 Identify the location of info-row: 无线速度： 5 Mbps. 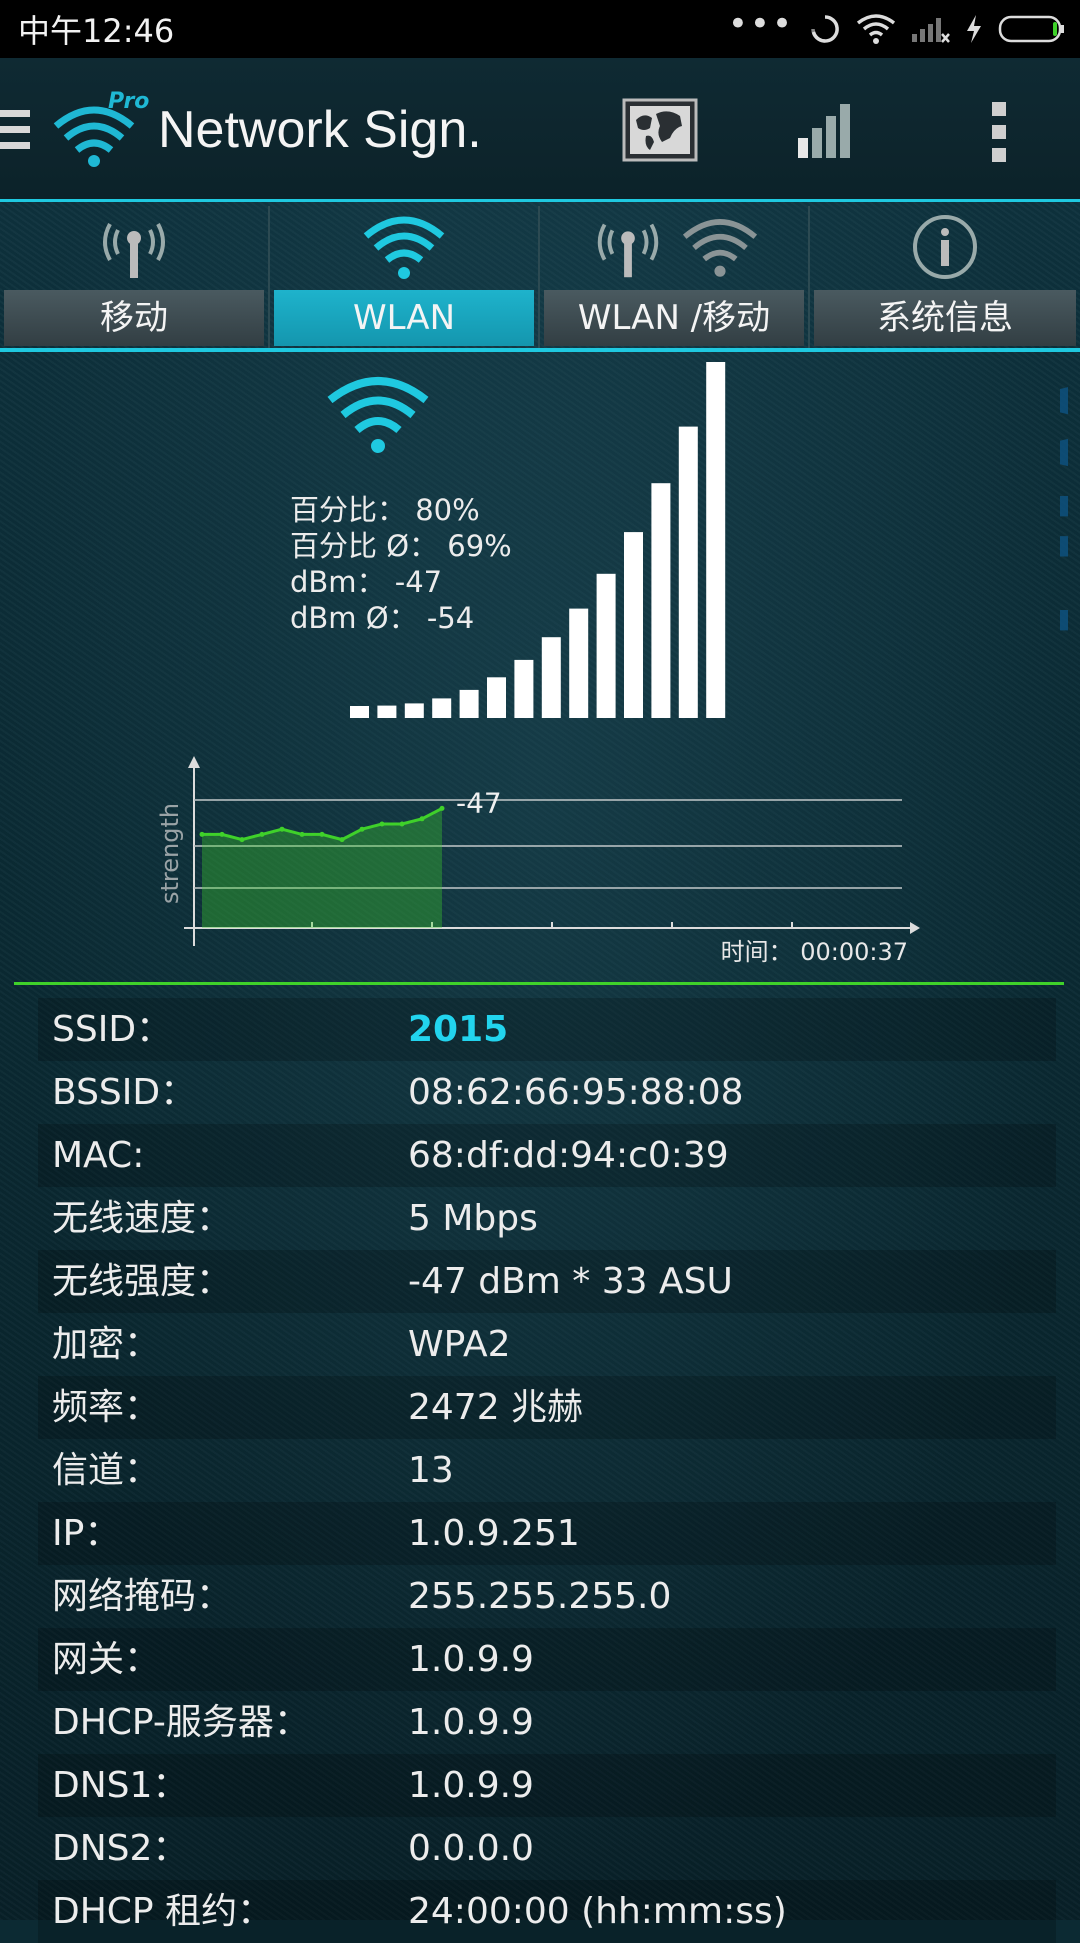
(547, 1218).